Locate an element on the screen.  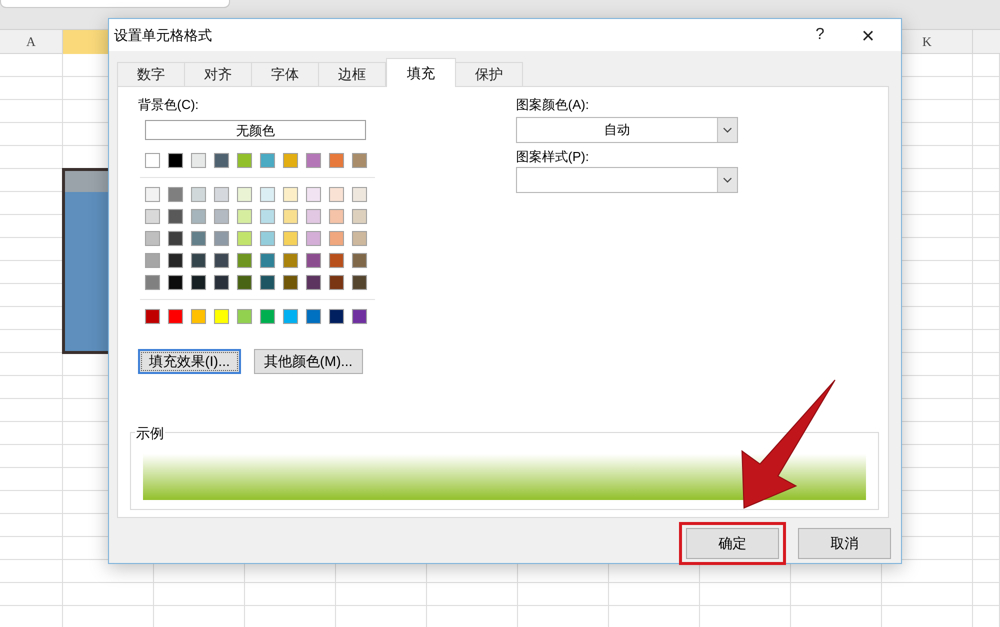
pattern-color-label: 图案颜色(A): is located at coordinates (553, 105).